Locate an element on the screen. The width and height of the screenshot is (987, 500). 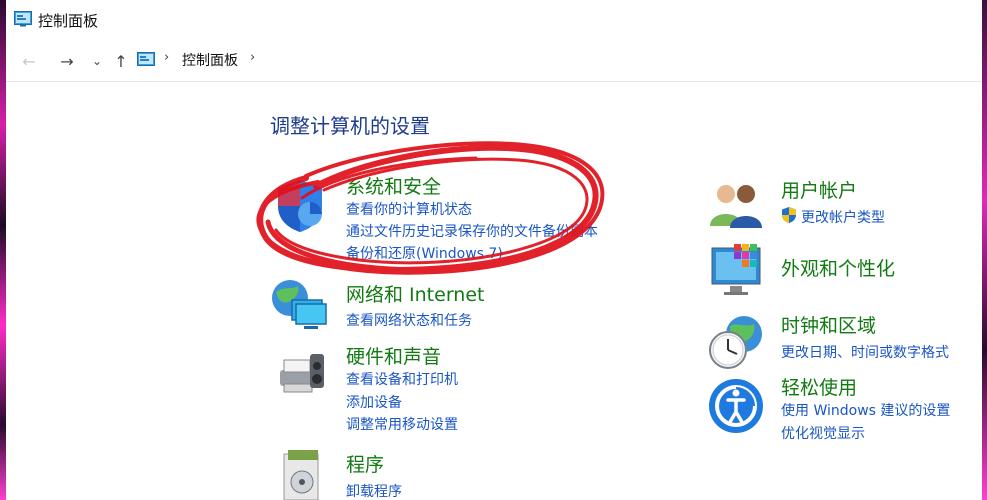
link-change-account-type: 更改帐户类型 is located at coordinates (843, 217).